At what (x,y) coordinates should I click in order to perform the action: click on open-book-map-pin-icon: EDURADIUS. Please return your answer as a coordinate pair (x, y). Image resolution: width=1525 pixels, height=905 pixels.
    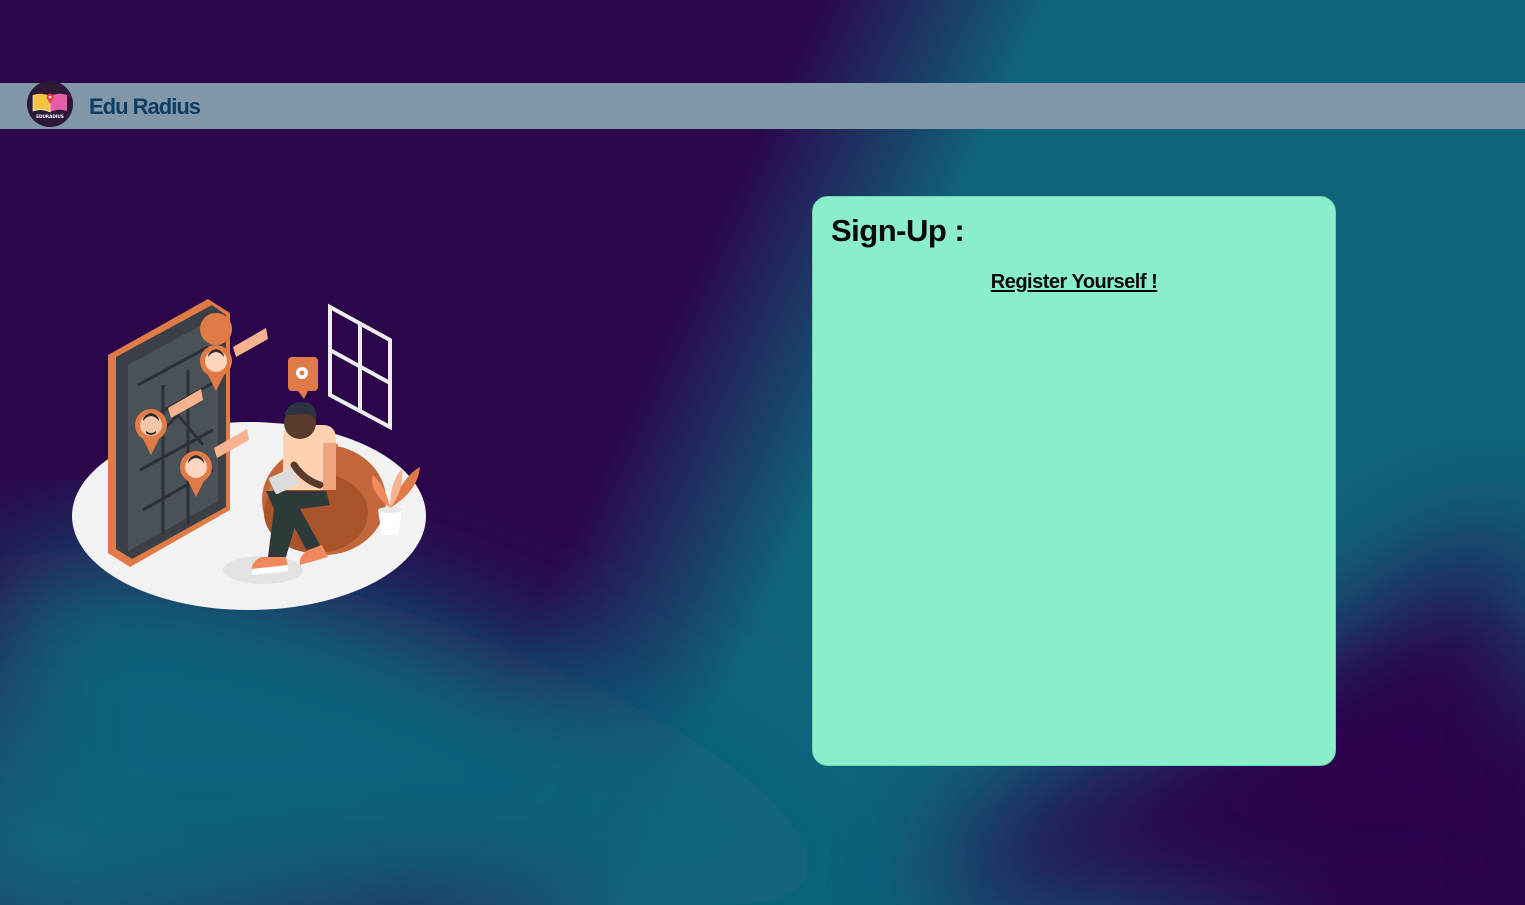
    Looking at the image, I should click on (50, 104).